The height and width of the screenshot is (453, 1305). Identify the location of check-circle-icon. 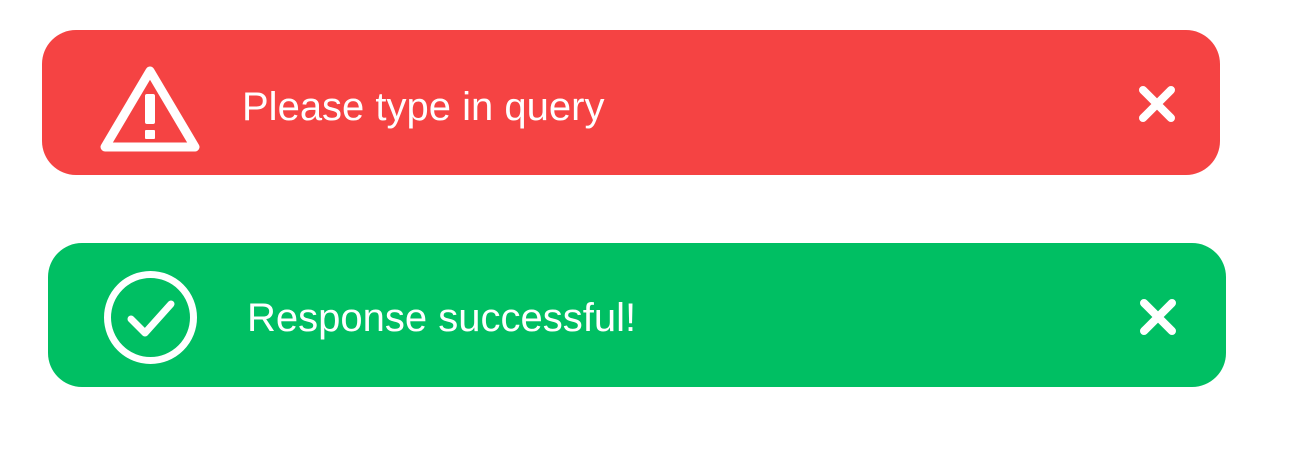
(150, 317).